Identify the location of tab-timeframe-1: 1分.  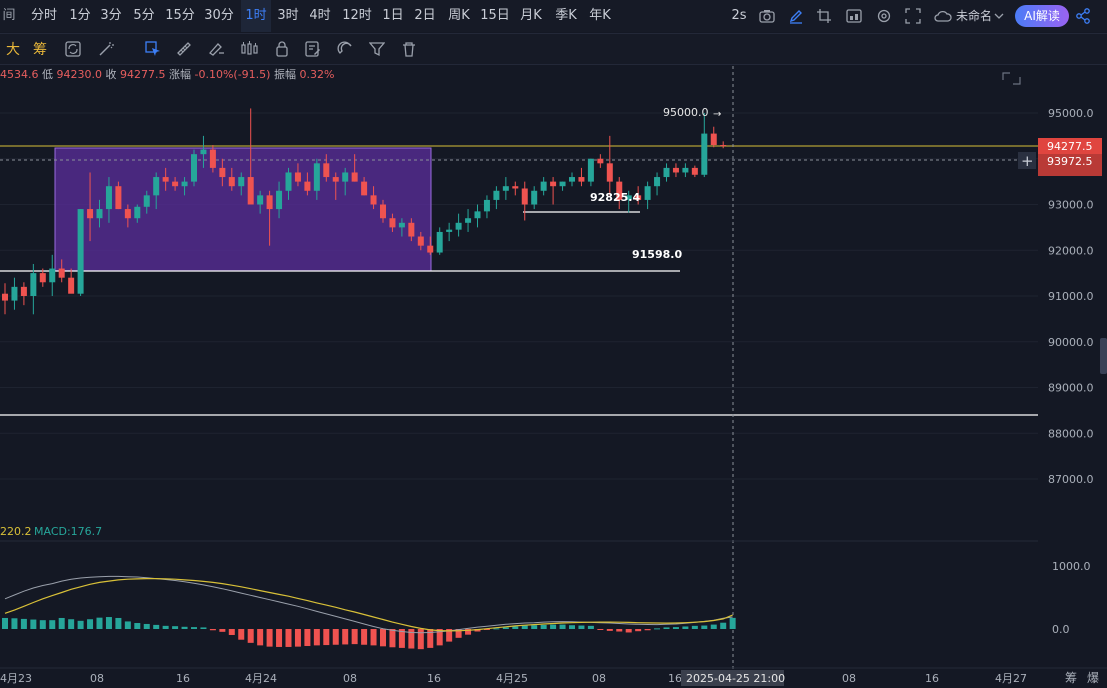
(80, 16).